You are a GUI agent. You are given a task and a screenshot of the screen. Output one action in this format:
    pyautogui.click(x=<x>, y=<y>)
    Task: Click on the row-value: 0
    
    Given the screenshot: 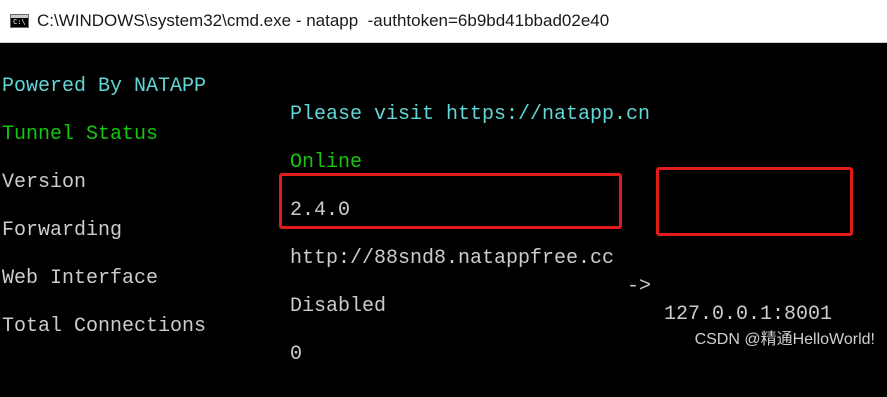 What is the action you would take?
    pyautogui.click(x=296, y=354)
    